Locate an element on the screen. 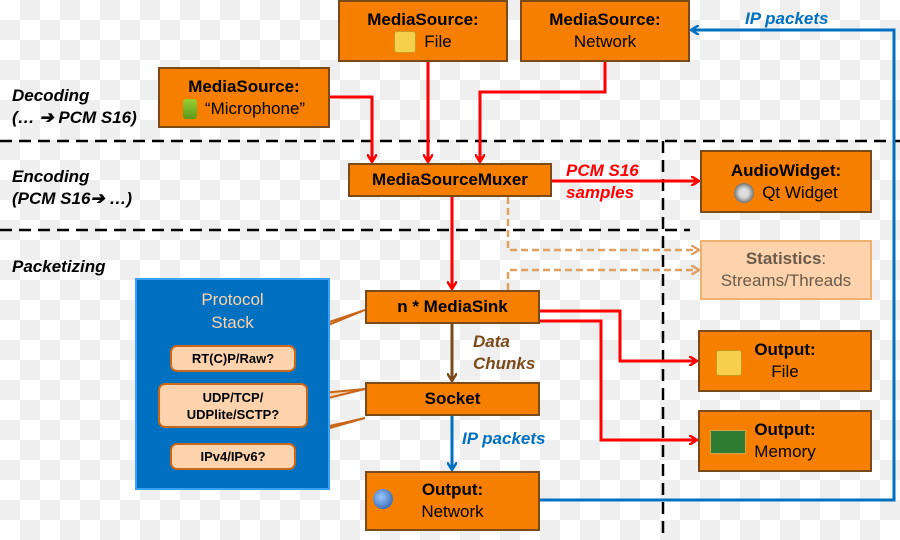  title-line: Stack is located at coordinates (232, 322).